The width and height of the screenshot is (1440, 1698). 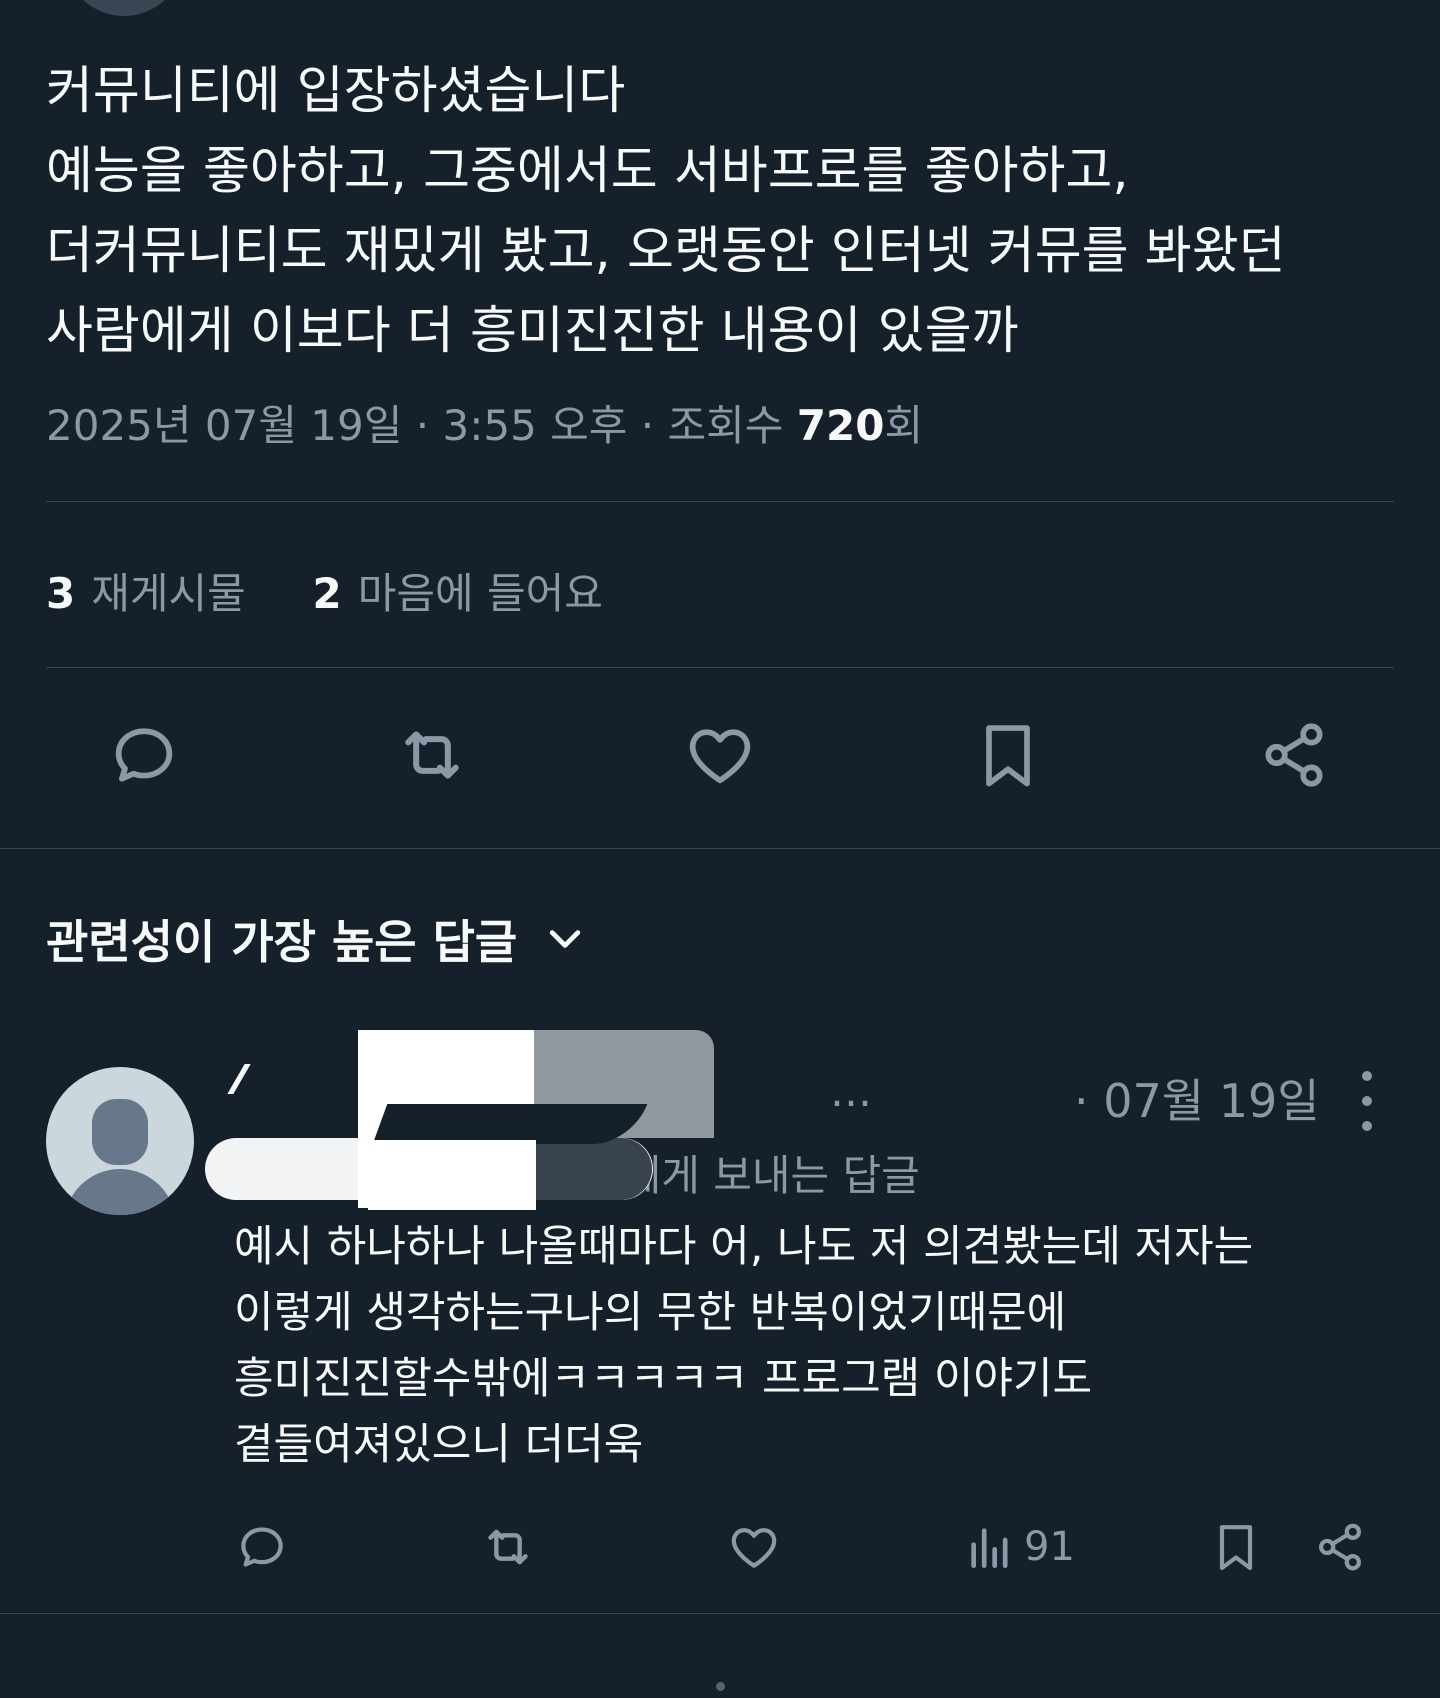 I want to click on reply-repost-button, so click(x=508, y=1547).